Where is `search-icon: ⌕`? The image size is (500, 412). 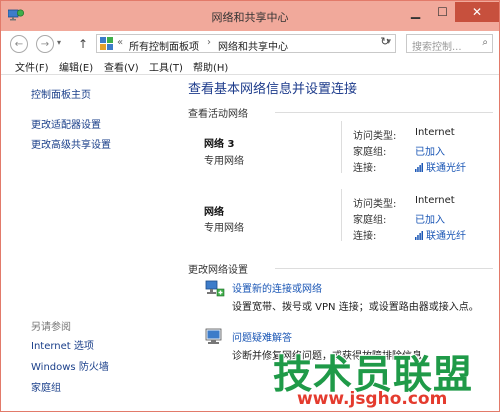
search-icon: ⌕ is located at coordinates (485, 42).